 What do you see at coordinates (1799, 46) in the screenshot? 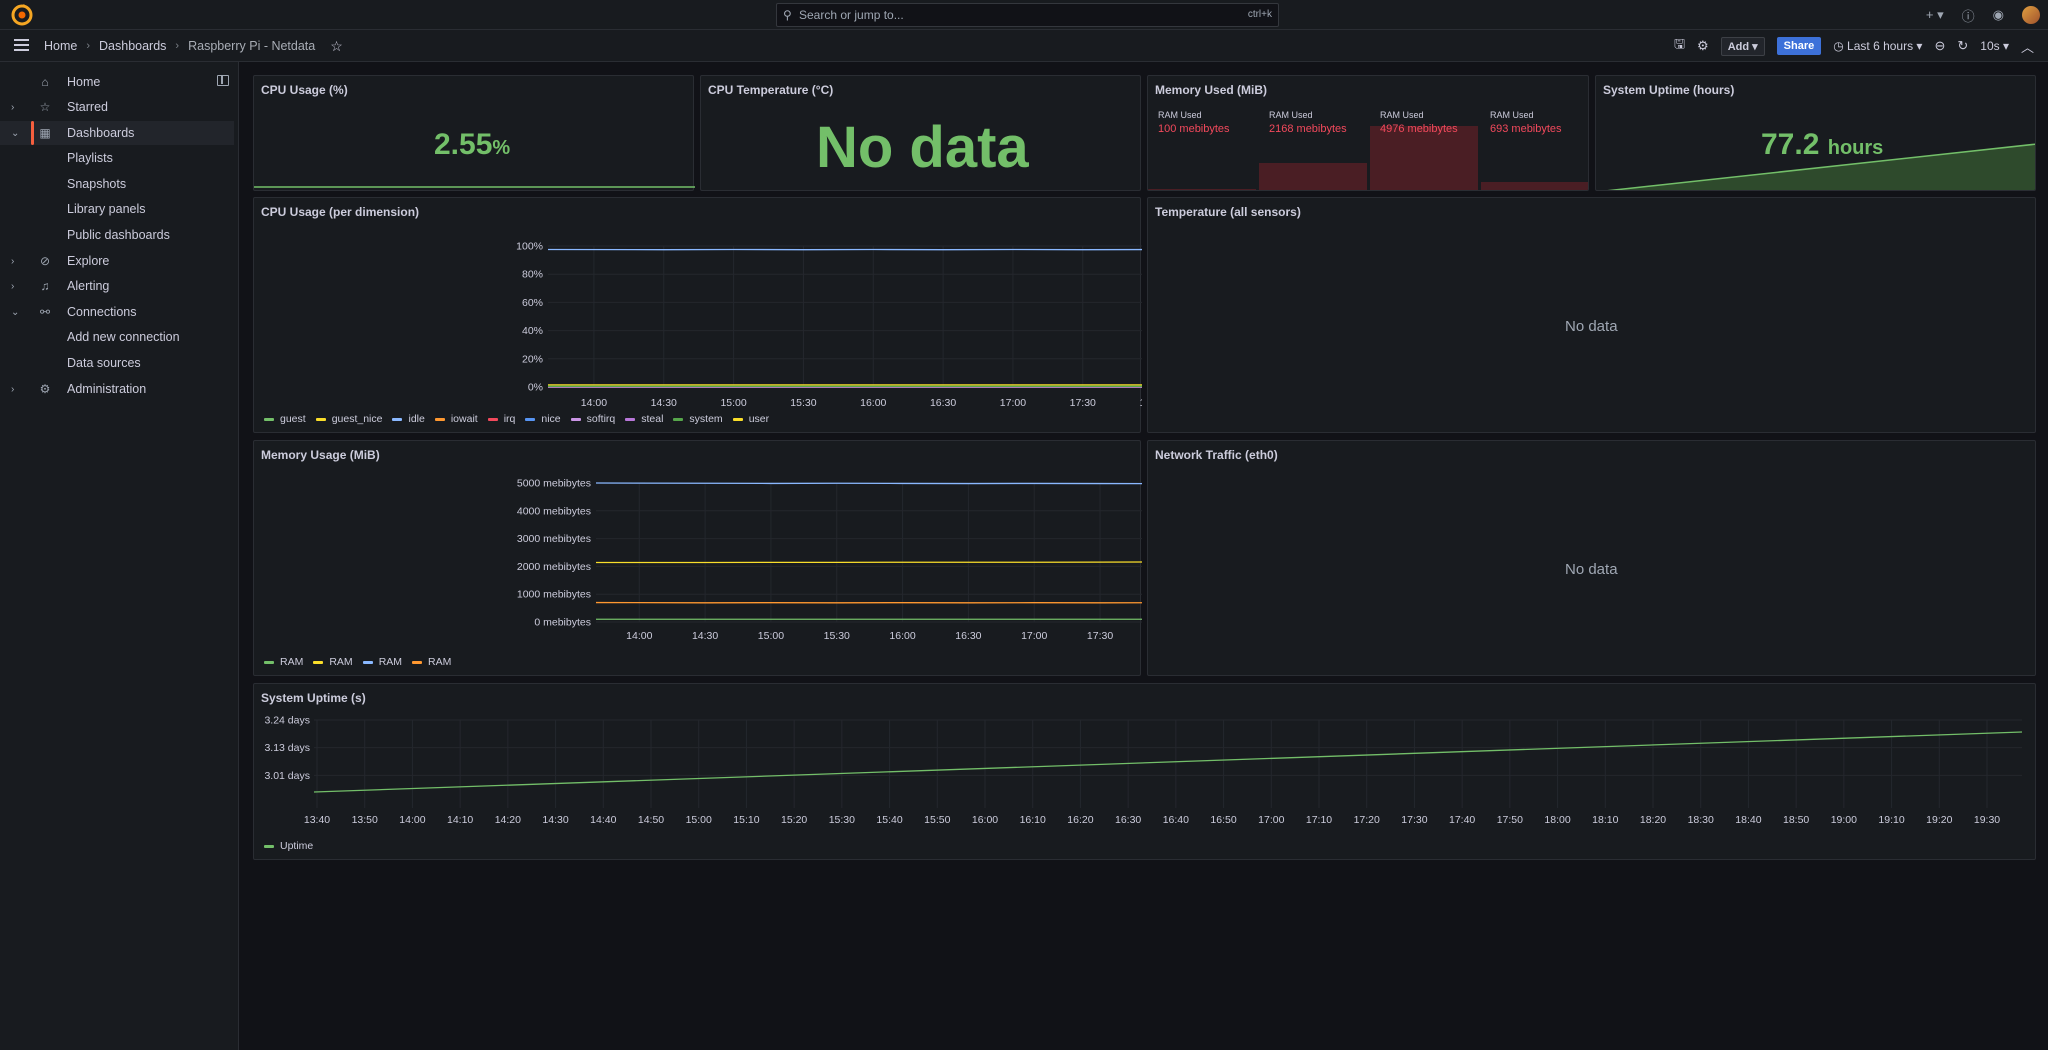
I see `share-button: Share` at bounding box center [1799, 46].